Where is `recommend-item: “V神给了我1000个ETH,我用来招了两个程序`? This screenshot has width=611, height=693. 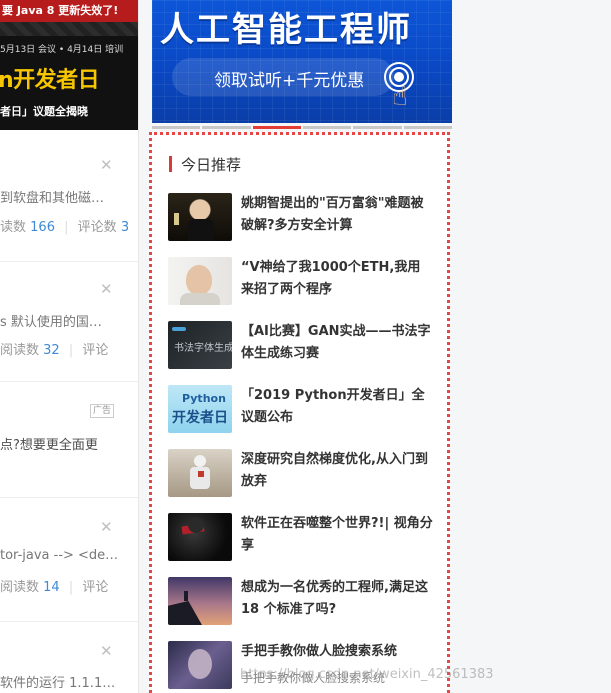
recommend-item: “V神给了我1000个ETH,我用来招了两个程序 is located at coordinates (303, 284).